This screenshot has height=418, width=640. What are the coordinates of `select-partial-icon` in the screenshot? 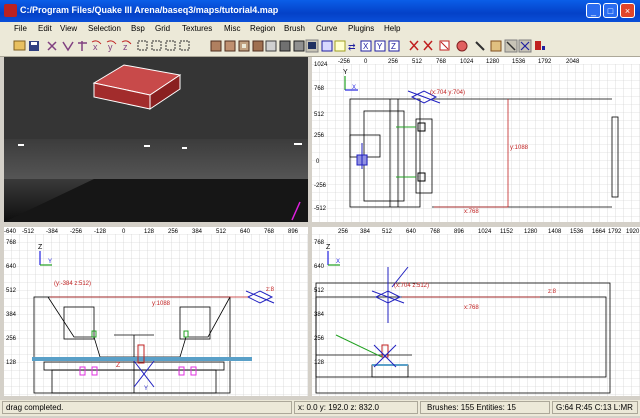 It's located at (170, 45).